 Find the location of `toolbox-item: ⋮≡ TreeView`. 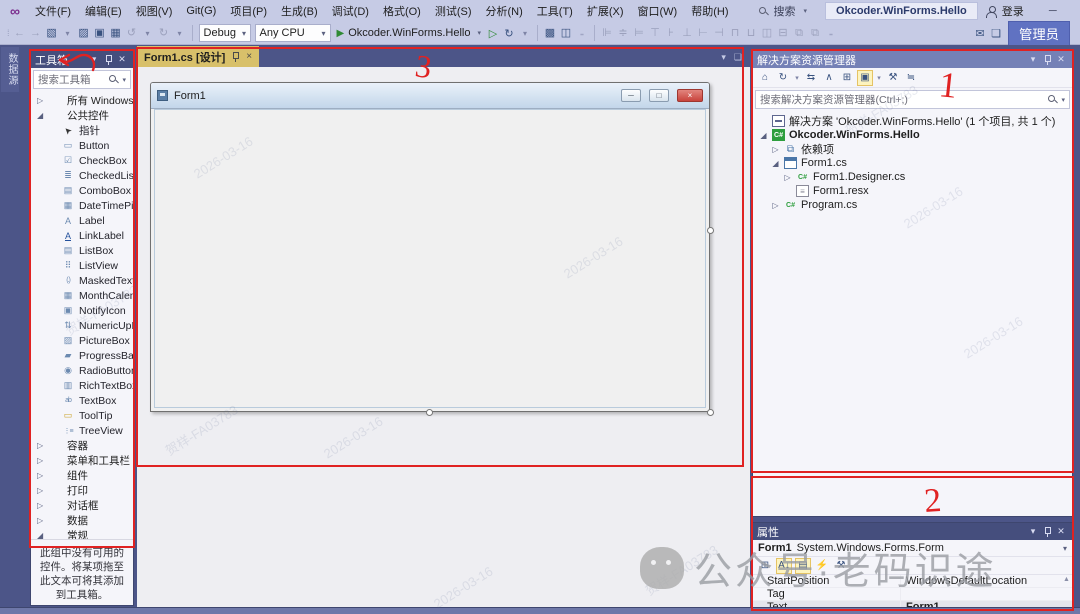

toolbox-item: ⋮≡ TreeView is located at coordinates (82, 430).